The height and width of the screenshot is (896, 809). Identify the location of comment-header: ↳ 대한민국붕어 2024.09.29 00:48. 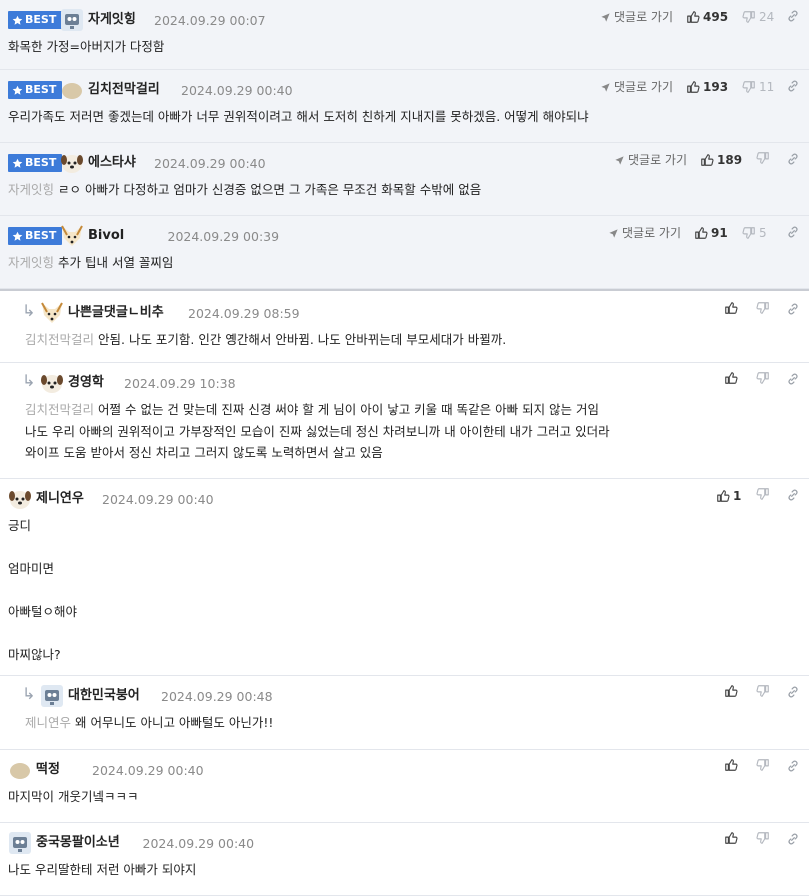
(404, 696).